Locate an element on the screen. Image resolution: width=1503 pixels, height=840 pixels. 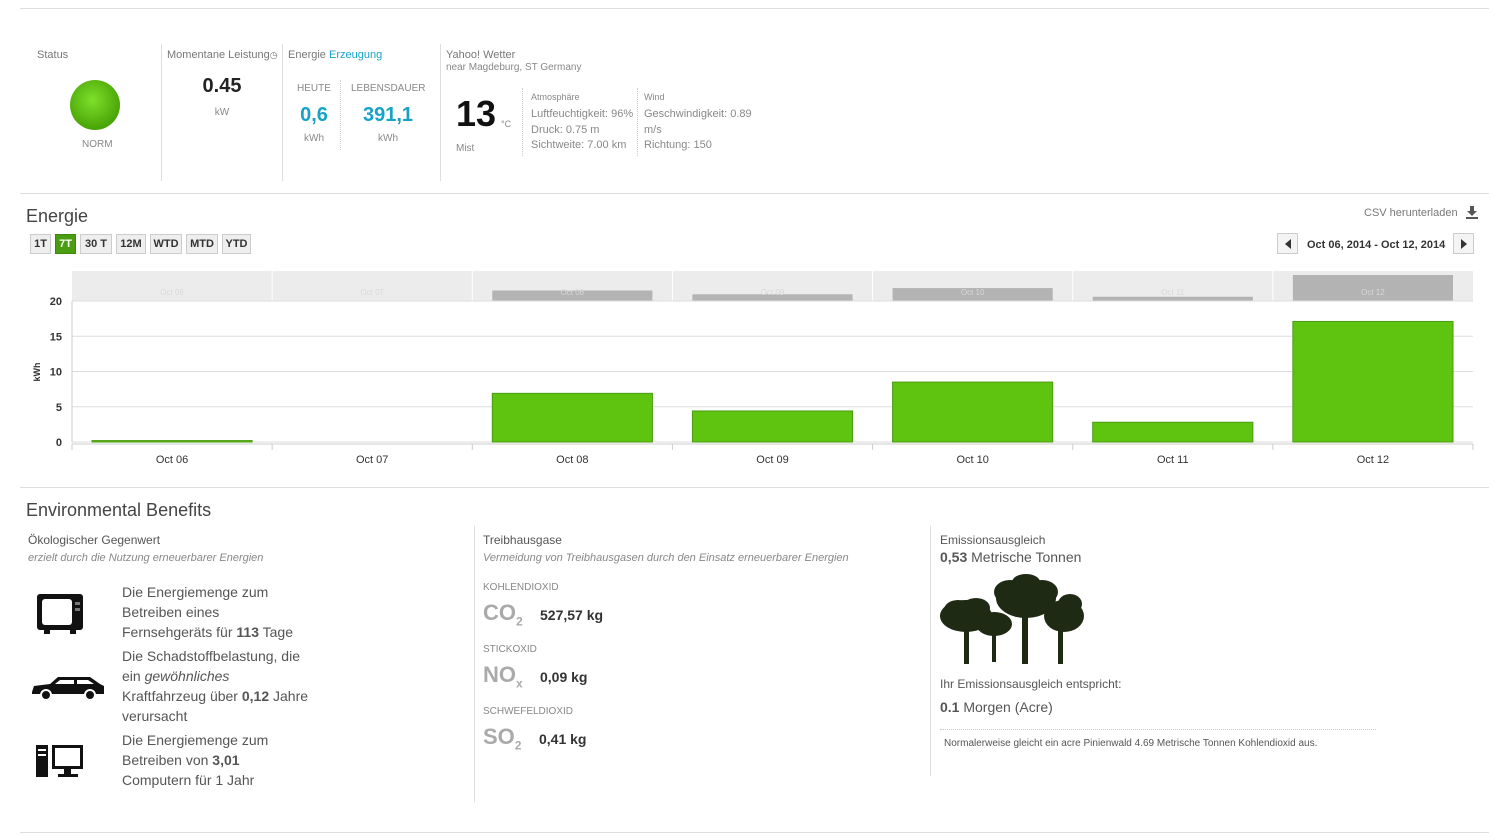
offset-amount: 0,53 Metrische Tonnen is located at coordinates (1011, 557).